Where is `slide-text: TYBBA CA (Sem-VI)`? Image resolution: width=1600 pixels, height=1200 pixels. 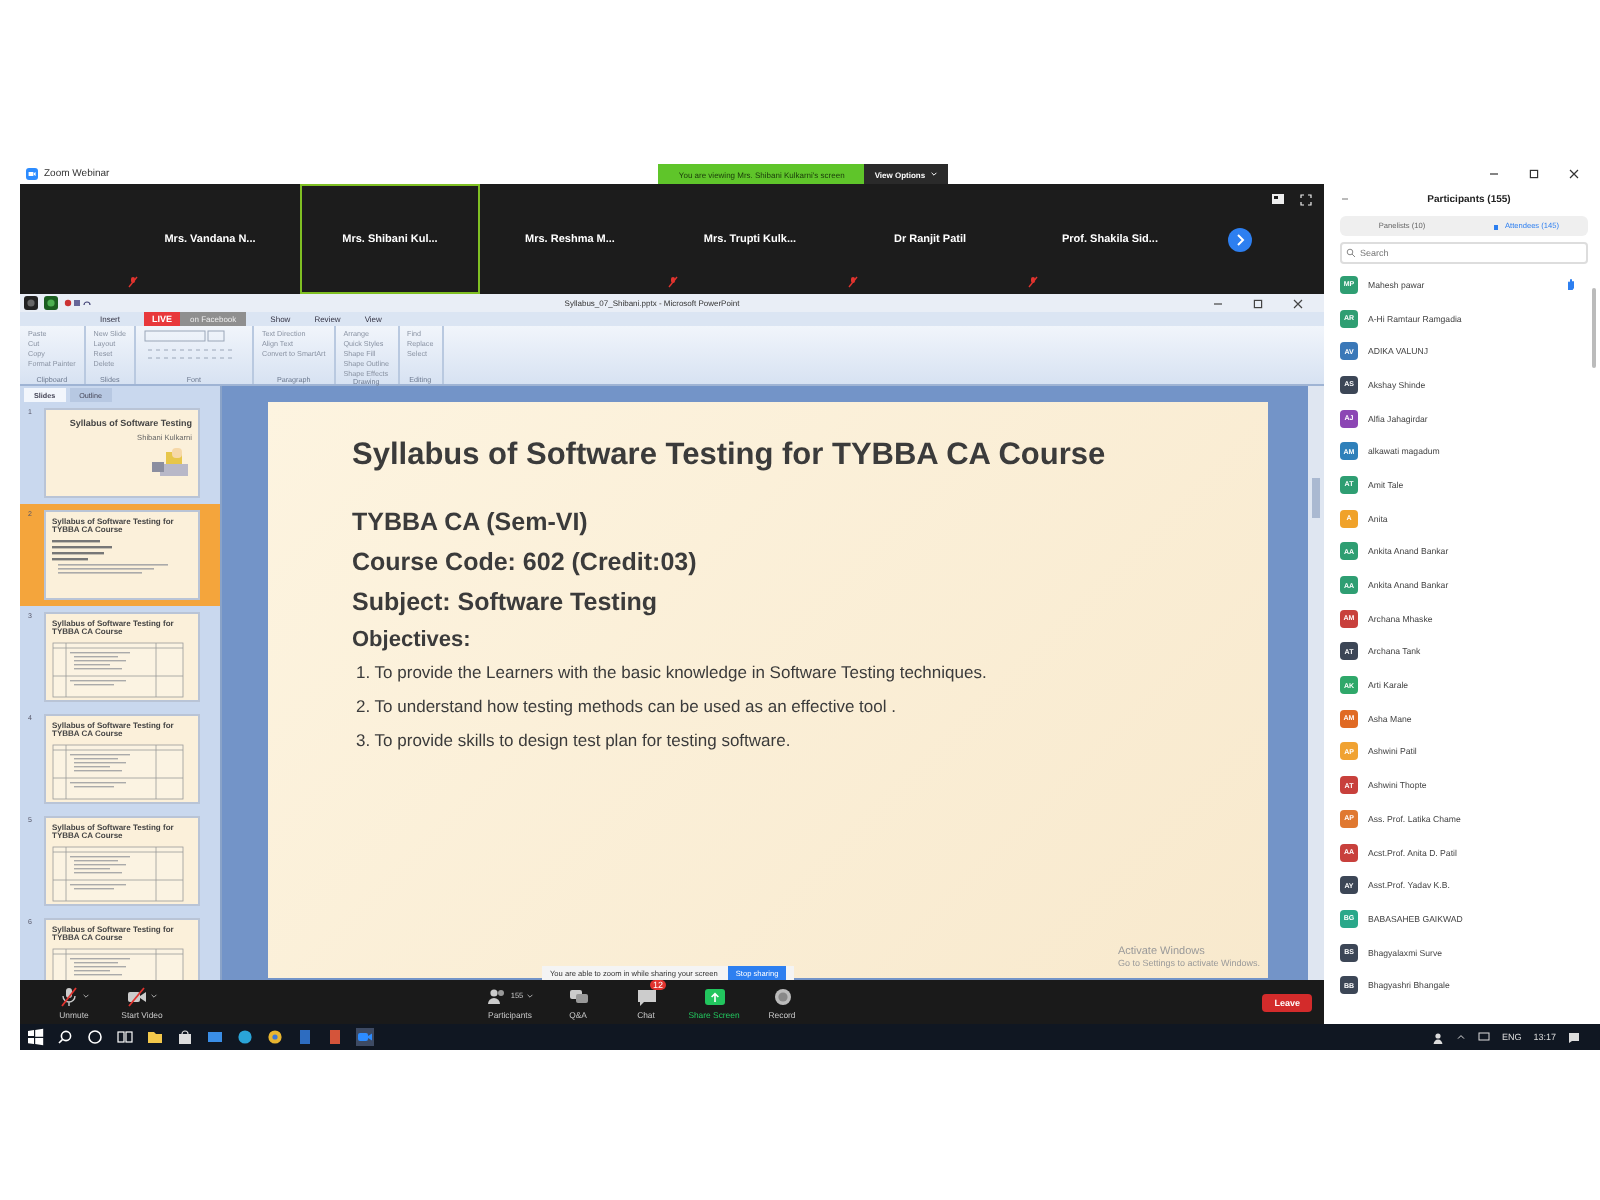
slide-text: TYBBA CA (Sem-VI) is located at coordinates (471, 522).